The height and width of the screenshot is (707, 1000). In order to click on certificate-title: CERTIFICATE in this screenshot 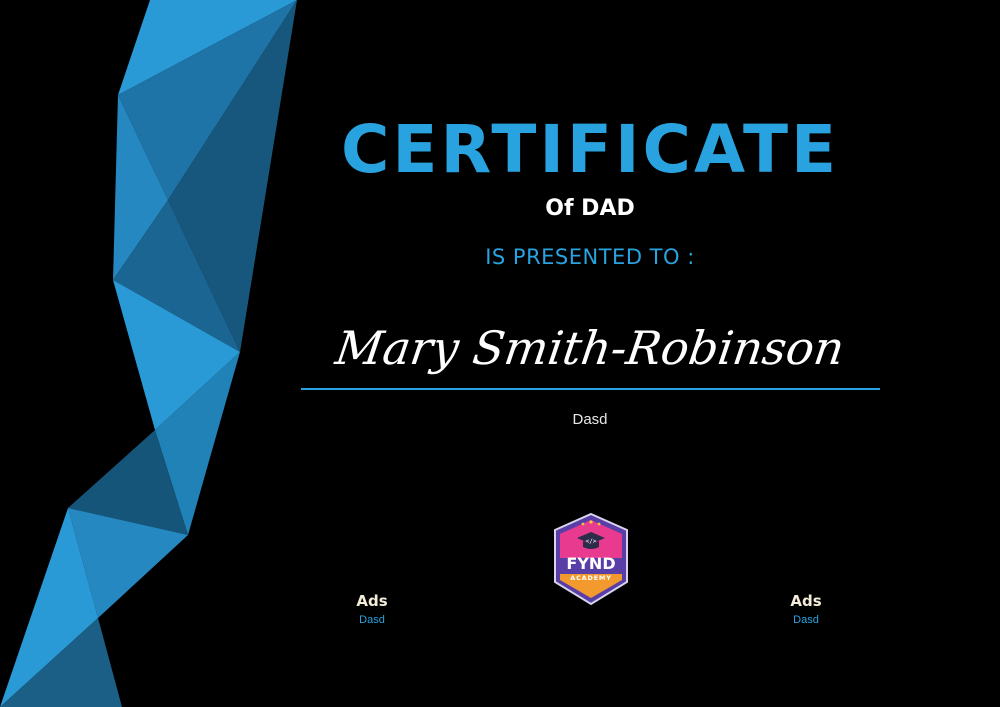, I will do `click(590, 149)`.